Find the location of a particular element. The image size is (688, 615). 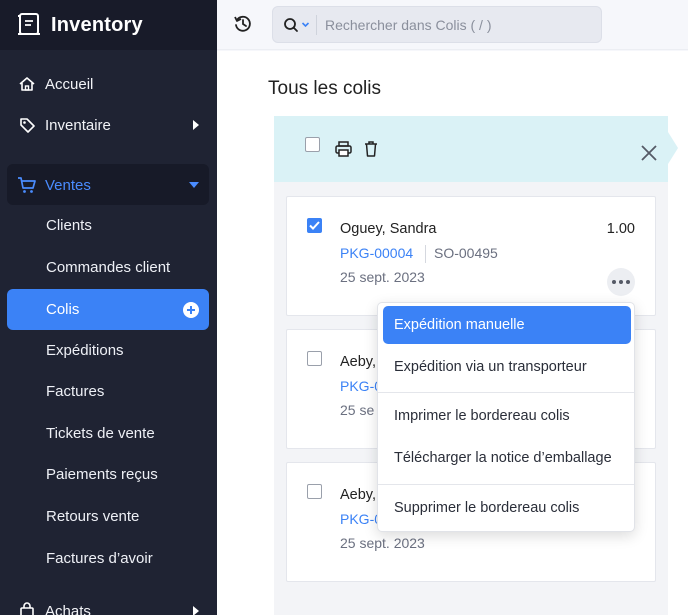

sidebar-item-ventes: Ventes is located at coordinates (108, 185).